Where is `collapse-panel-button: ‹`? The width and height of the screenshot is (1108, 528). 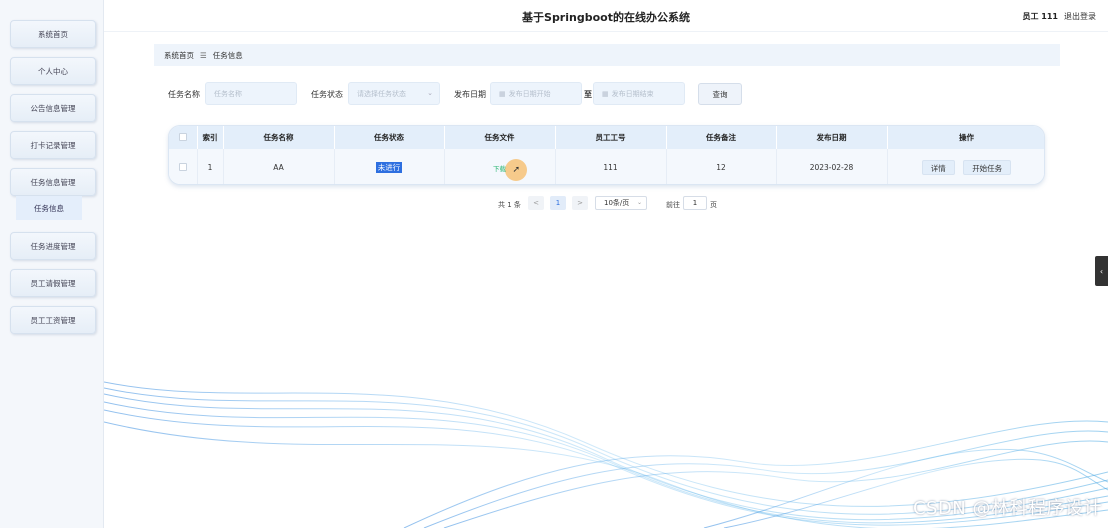 collapse-panel-button: ‹ is located at coordinates (1101, 271).